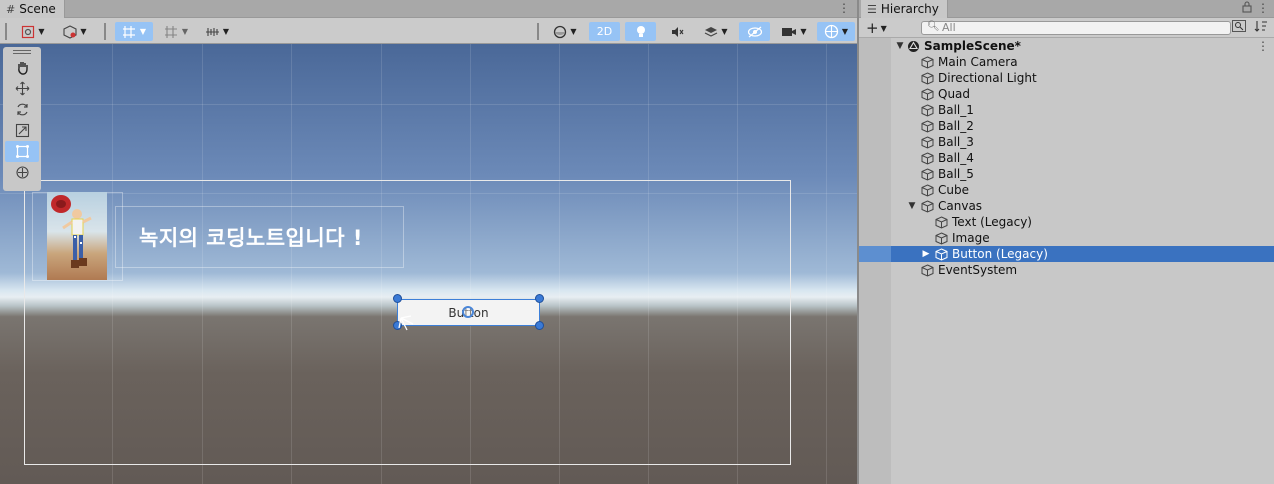 The image size is (1274, 484). What do you see at coordinates (170, 31) in the screenshot?
I see `snap-increment-icon` at bounding box center [170, 31].